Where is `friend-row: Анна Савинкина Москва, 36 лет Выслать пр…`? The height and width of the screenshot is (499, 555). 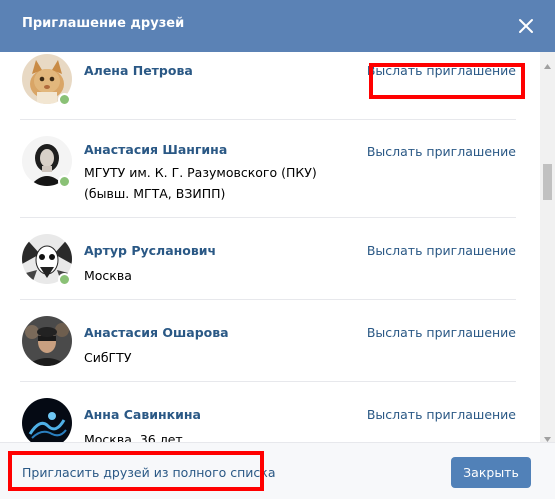
friend-row: Анна Савинкина Москва, 36 лет Выслать пр… is located at coordinates (268, 412).